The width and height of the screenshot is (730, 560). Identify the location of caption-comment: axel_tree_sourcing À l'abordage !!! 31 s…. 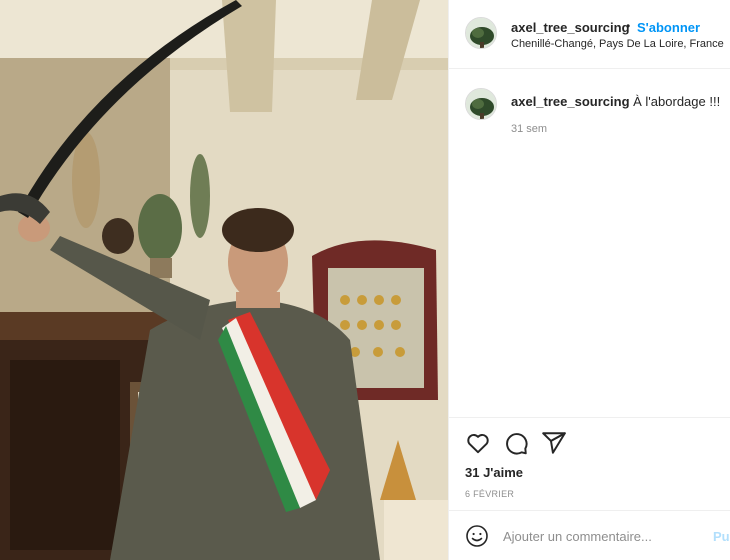
(589, 110).